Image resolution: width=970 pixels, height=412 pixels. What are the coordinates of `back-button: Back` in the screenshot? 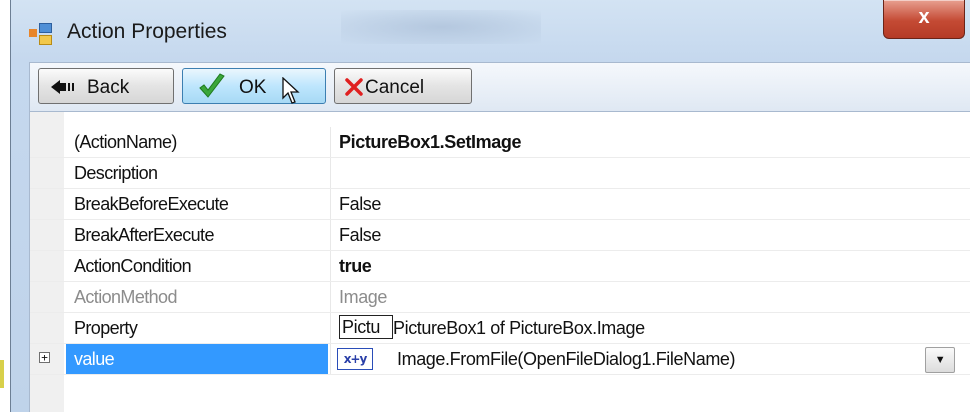 It's located at (106, 86).